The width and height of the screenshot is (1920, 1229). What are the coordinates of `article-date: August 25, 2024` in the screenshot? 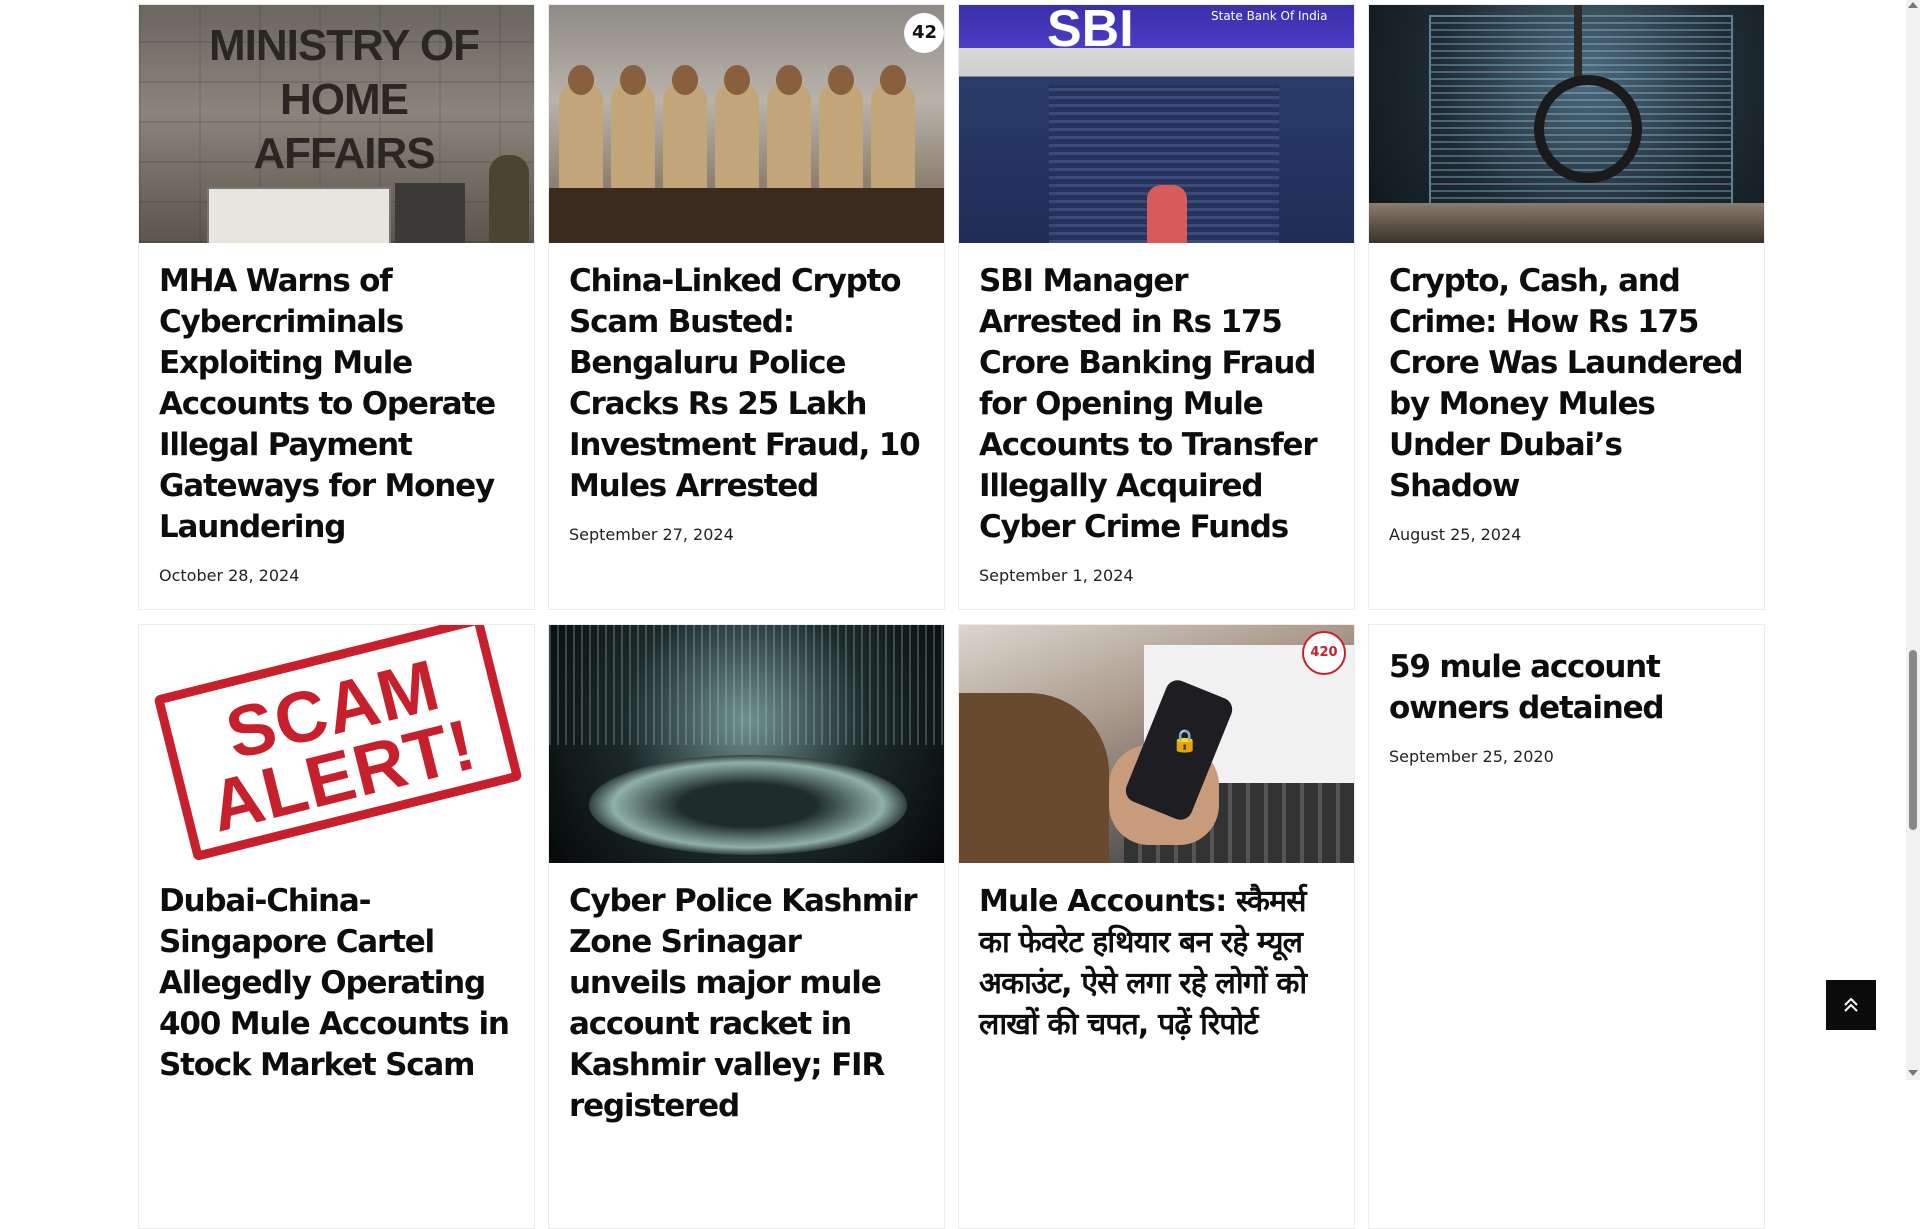 It's located at (1455, 534).